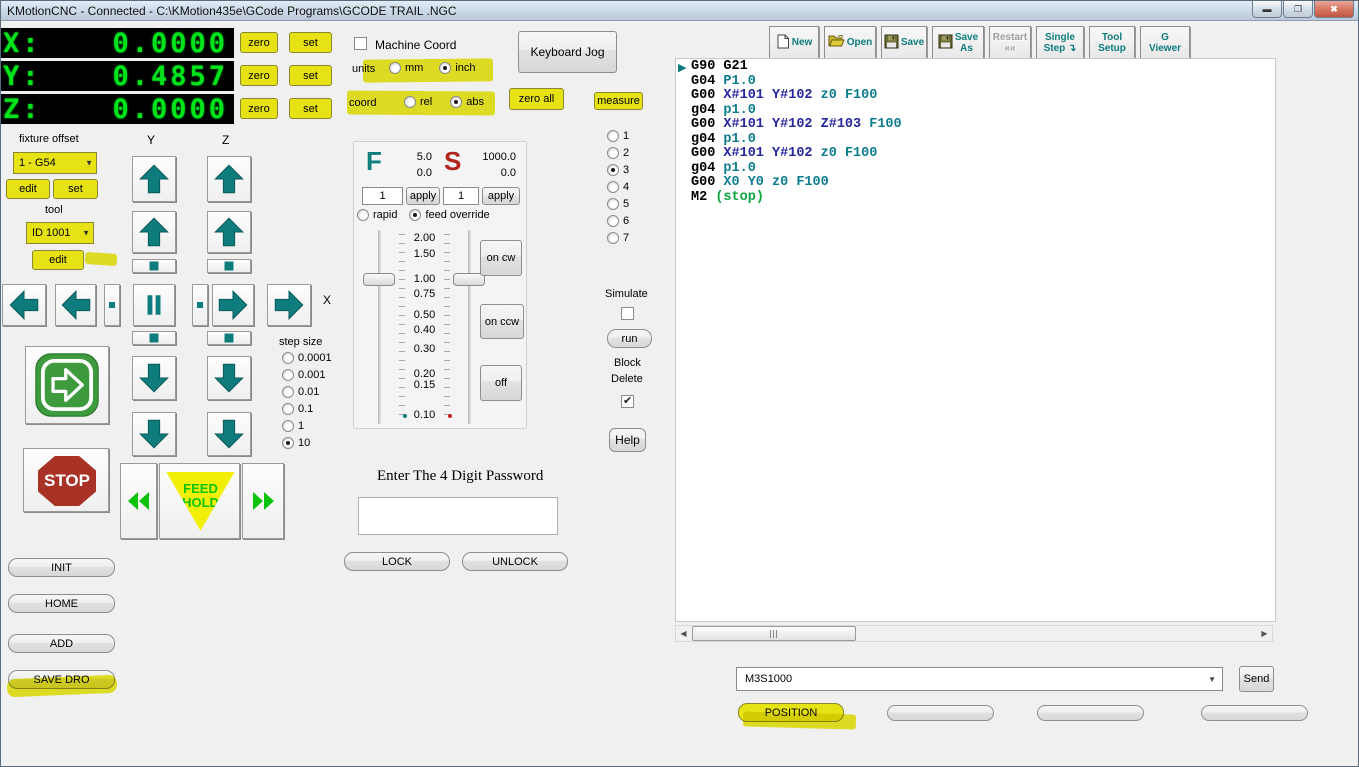  I want to click on units-option-mm: mm, so click(406, 68).